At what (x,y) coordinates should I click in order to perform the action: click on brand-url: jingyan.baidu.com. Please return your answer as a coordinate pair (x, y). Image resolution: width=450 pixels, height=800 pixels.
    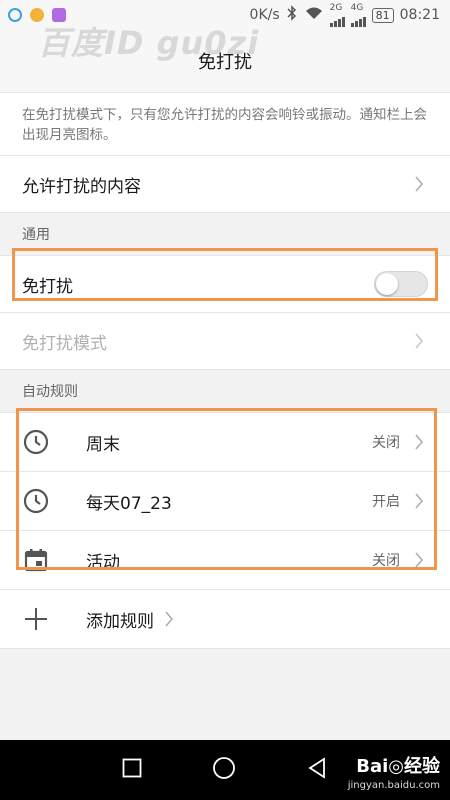
    Looking at the image, I should click on (393, 785).